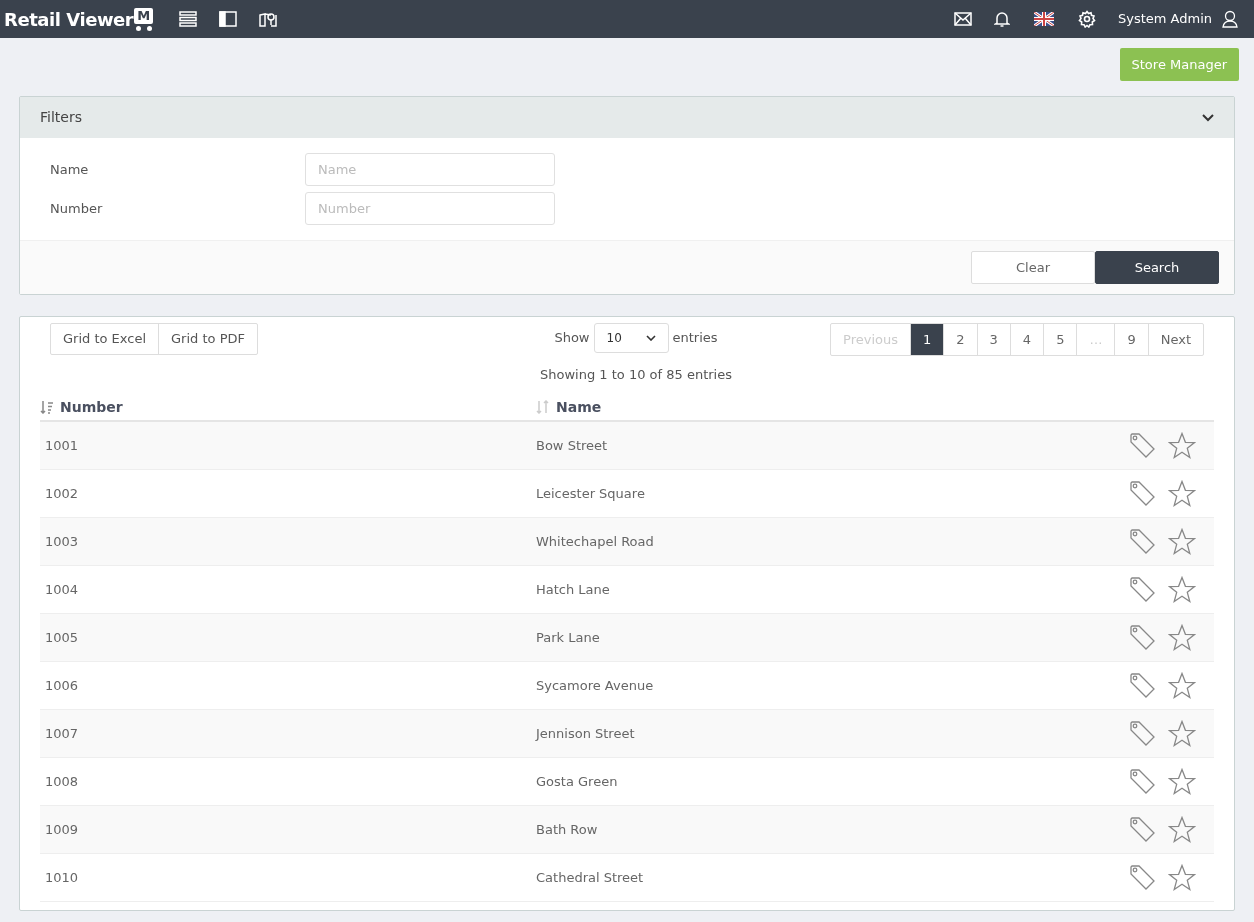 Image resolution: width=1254 pixels, height=922 pixels. Describe the element at coordinates (568, 637) in the screenshot. I see `table-cell: Park Lane` at that location.